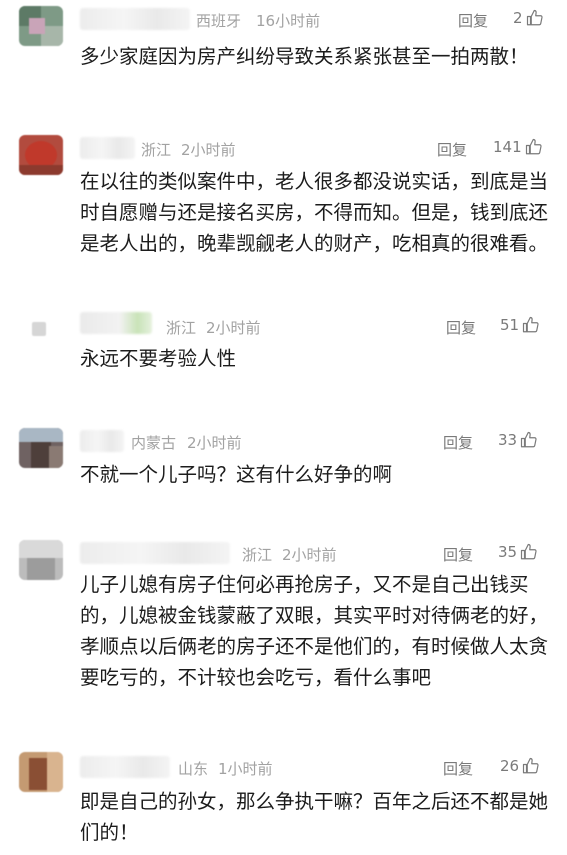 The image size is (567, 855). What do you see at coordinates (236, 474) in the screenshot?
I see `comment-text: 不就一个儿子吗？这有什么好争的啊` at bounding box center [236, 474].